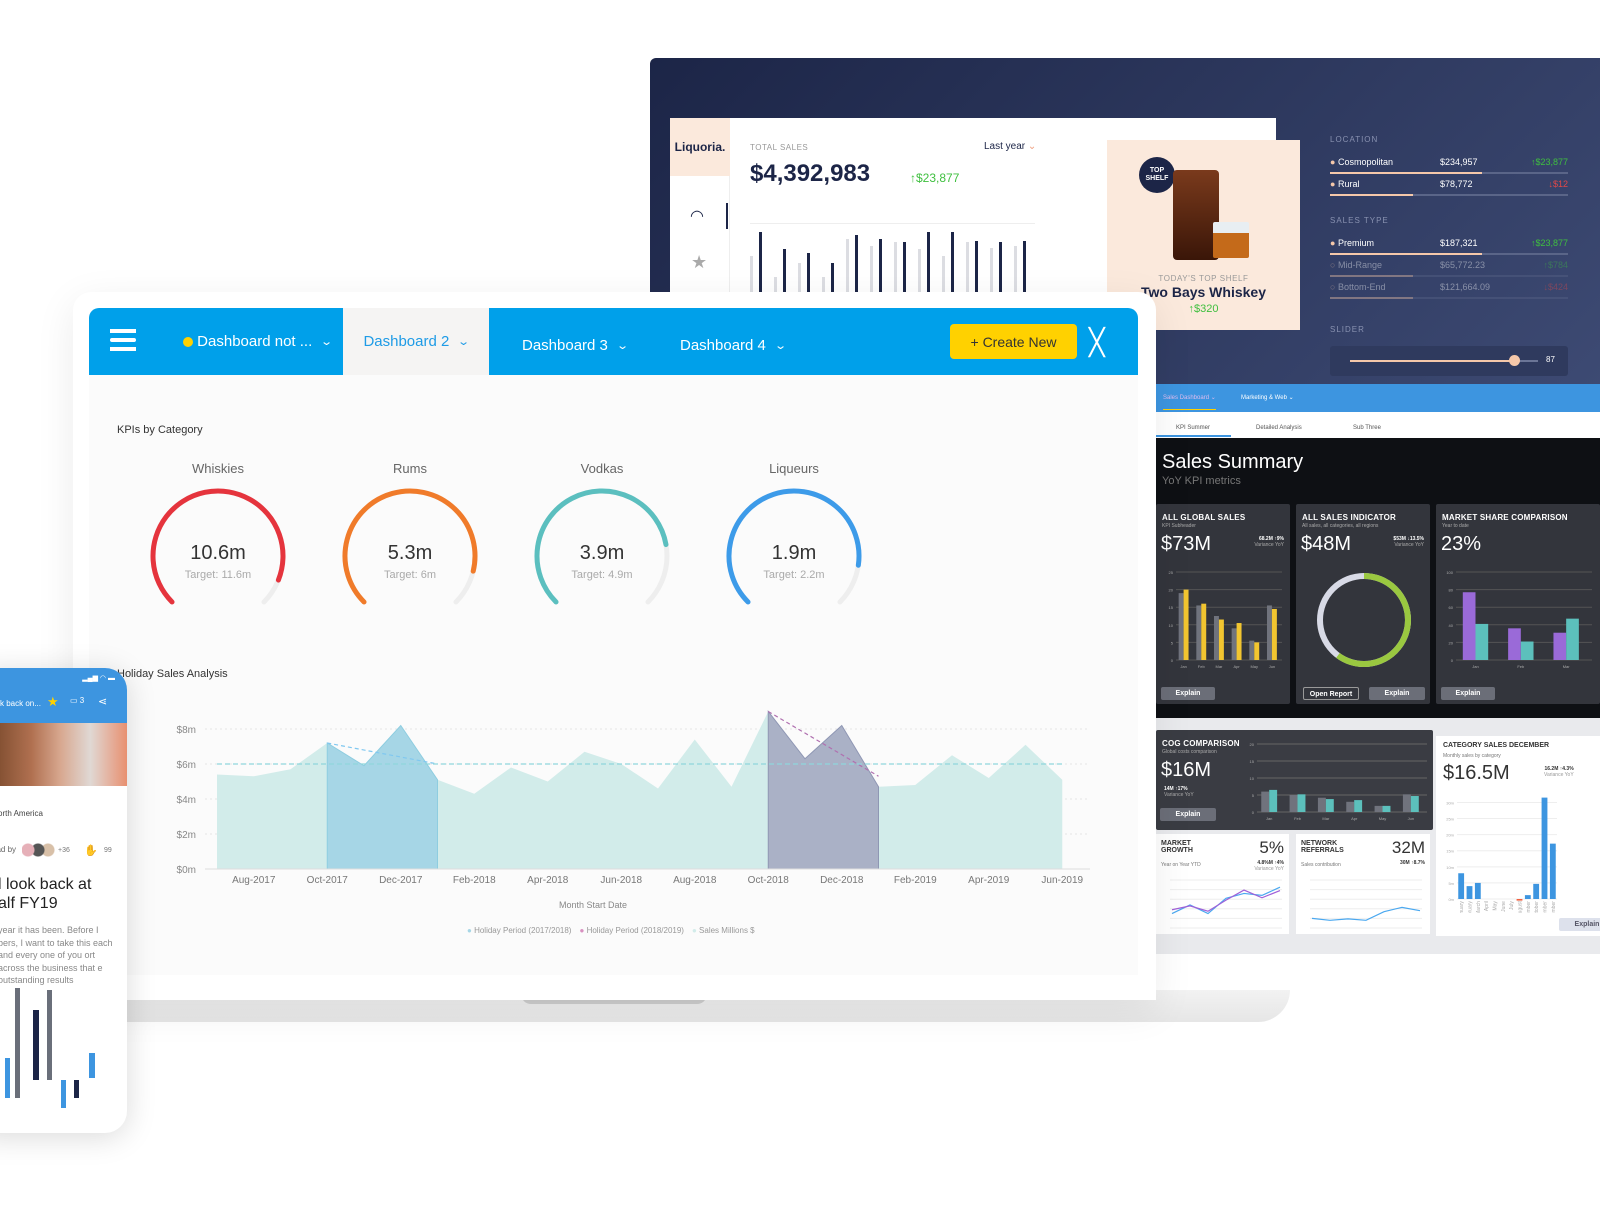 This screenshot has width=1600, height=1213. What do you see at coordinates (1449, 361) in the screenshot?
I see `slider: 87` at bounding box center [1449, 361].